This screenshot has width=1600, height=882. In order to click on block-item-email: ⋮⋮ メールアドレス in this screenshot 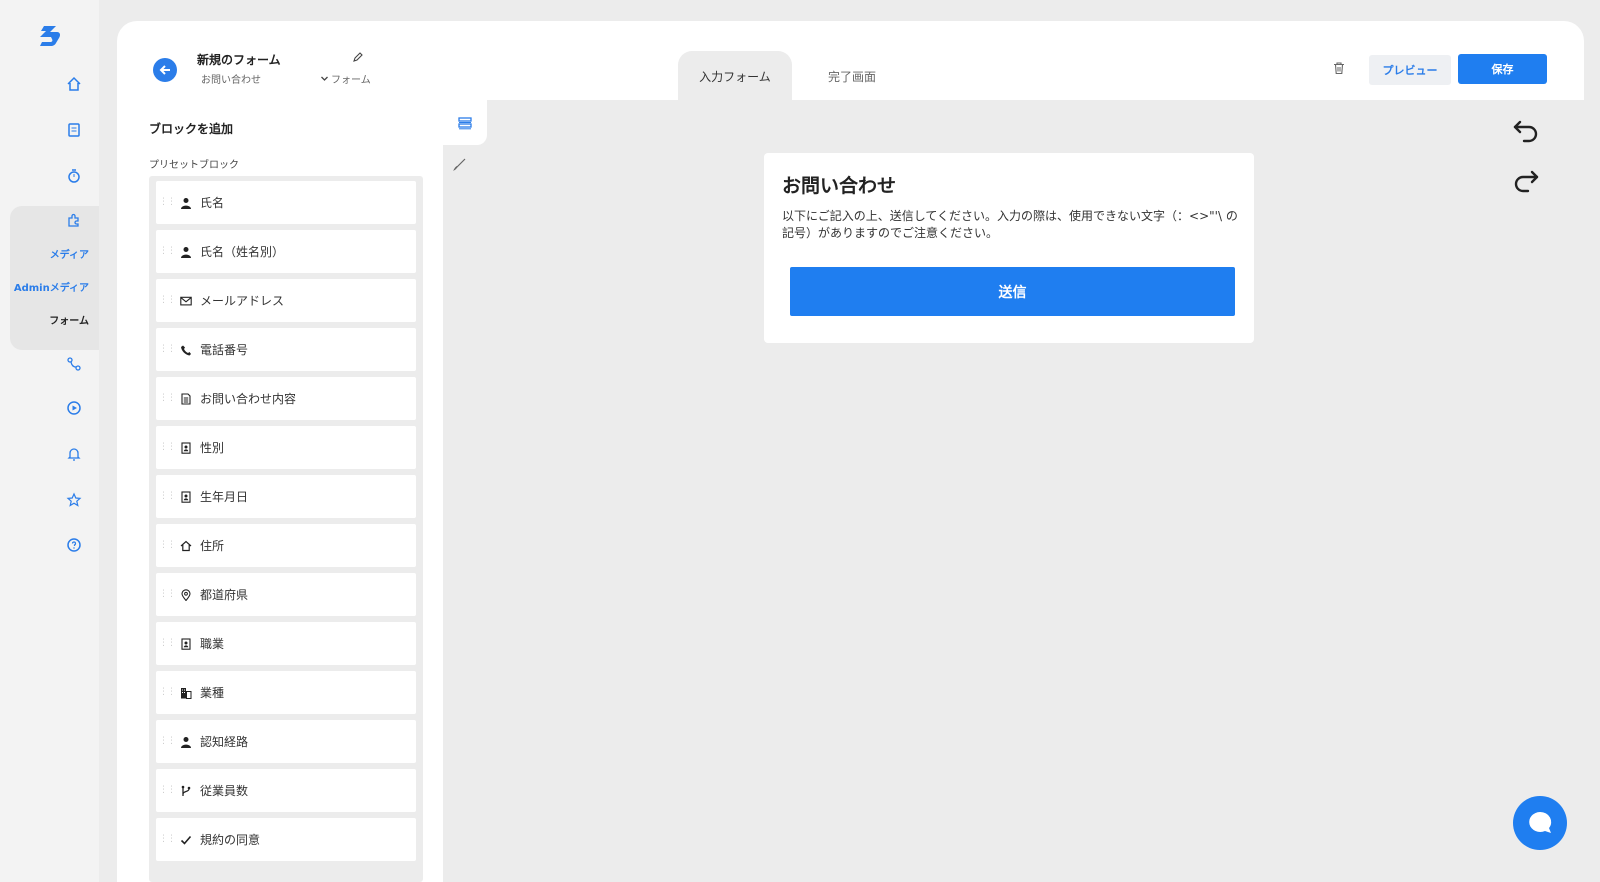, I will do `click(286, 300)`.